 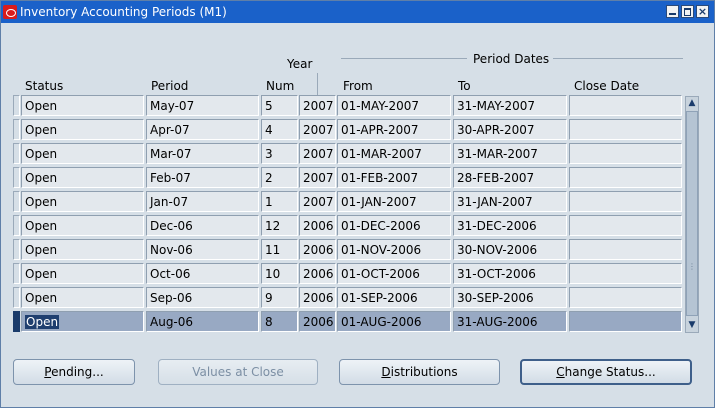 What do you see at coordinates (692, 266) in the screenshot?
I see `grip-icon: ⋮` at bounding box center [692, 266].